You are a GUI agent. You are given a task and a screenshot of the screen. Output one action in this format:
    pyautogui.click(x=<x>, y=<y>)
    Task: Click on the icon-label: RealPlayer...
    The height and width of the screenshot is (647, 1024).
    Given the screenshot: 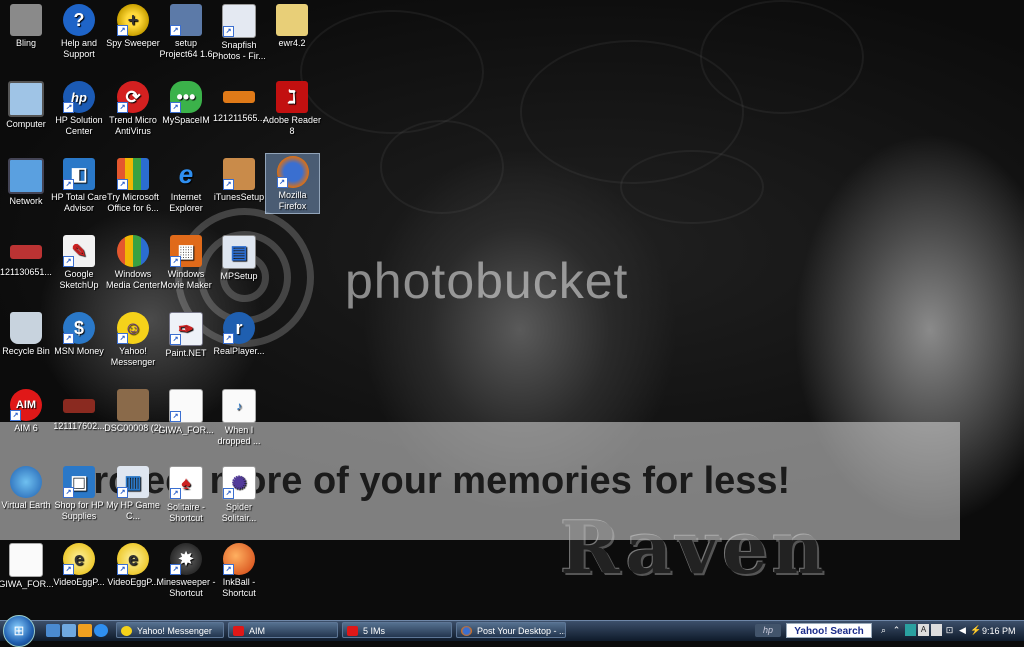 What is the action you would take?
    pyautogui.click(x=239, y=351)
    